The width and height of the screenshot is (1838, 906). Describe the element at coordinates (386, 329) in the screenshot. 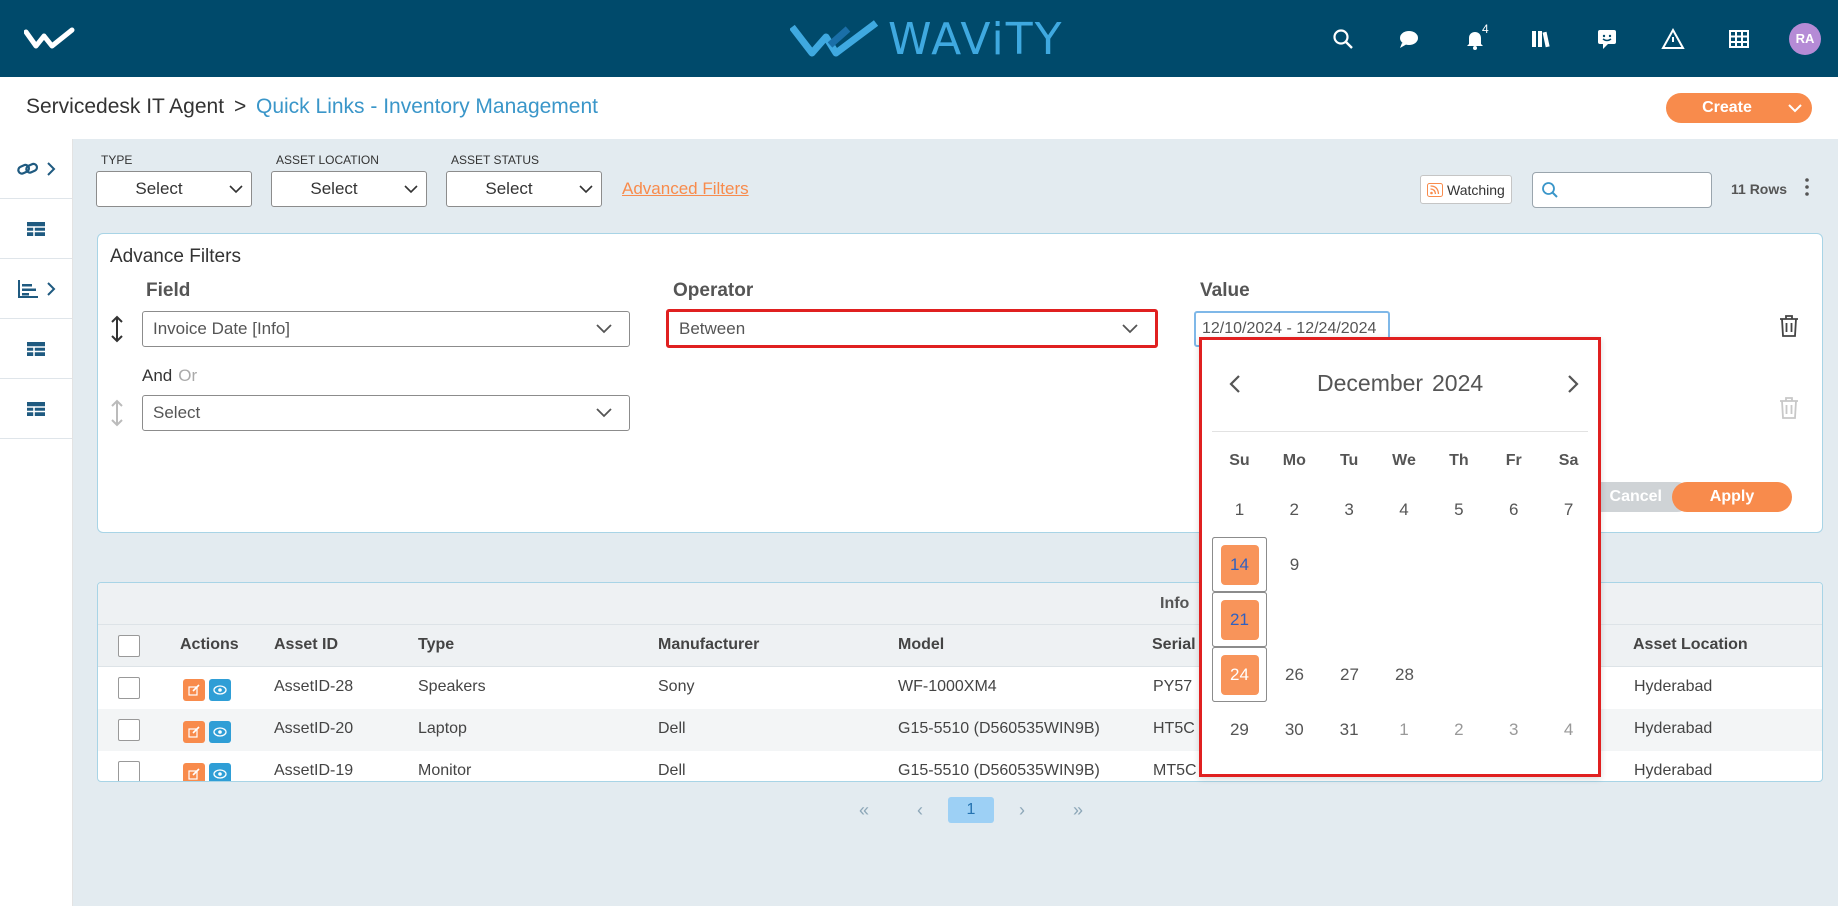

I see `field-select-row1: Invoice Date [Info]` at that location.